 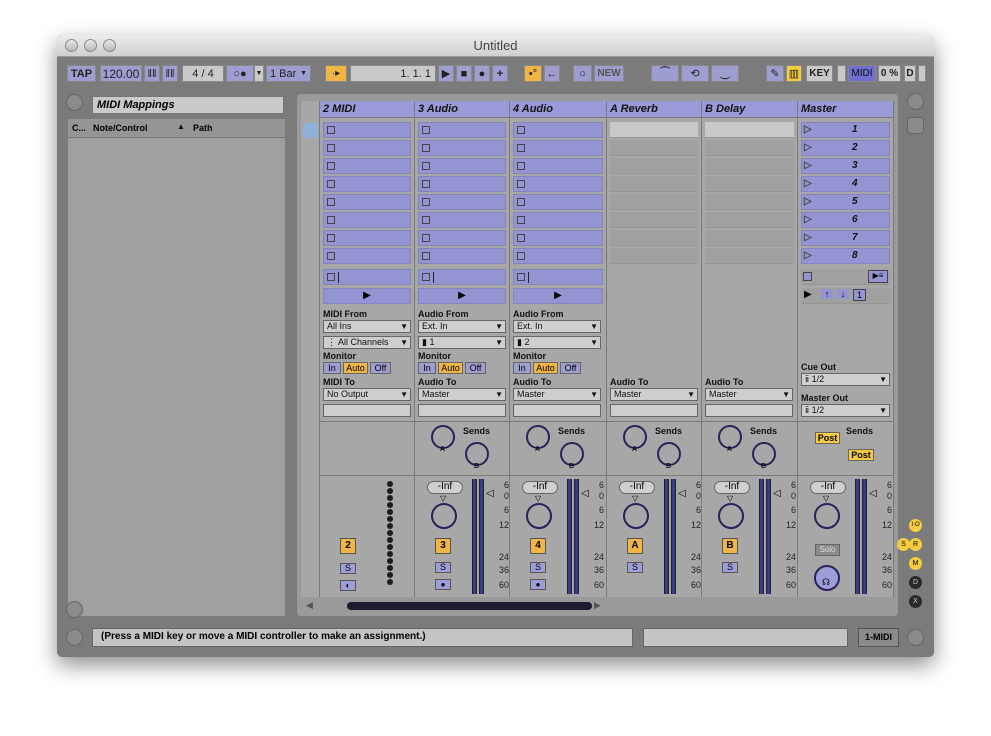 What do you see at coordinates (845, 166) in the screenshot?
I see `scene-launch: ▷ 3` at bounding box center [845, 166].